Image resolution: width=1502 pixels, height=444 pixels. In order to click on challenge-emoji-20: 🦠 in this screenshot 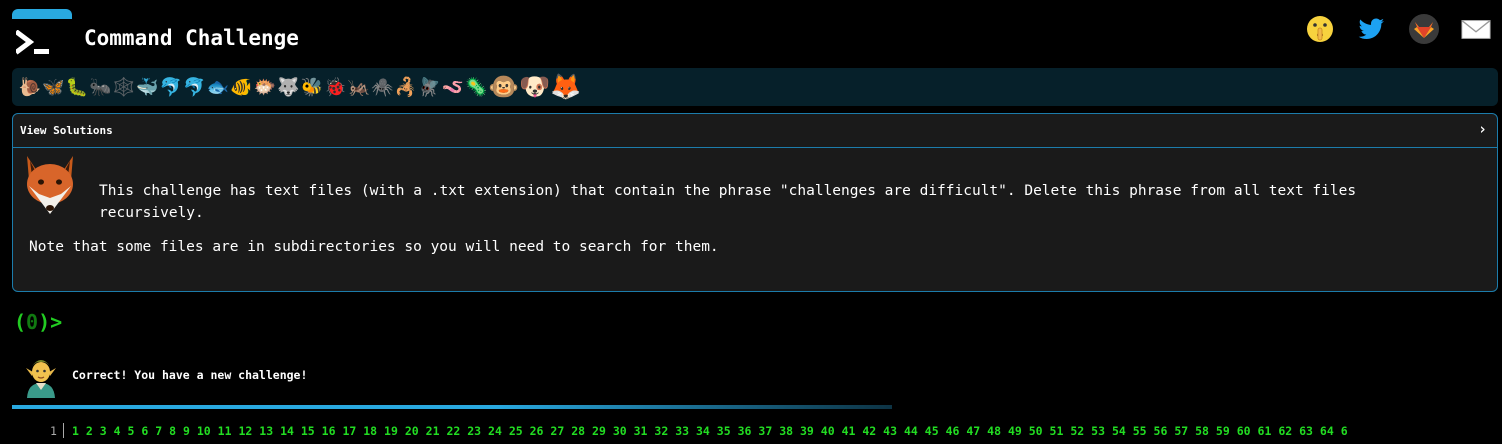, I will do `click(477, 87)`.